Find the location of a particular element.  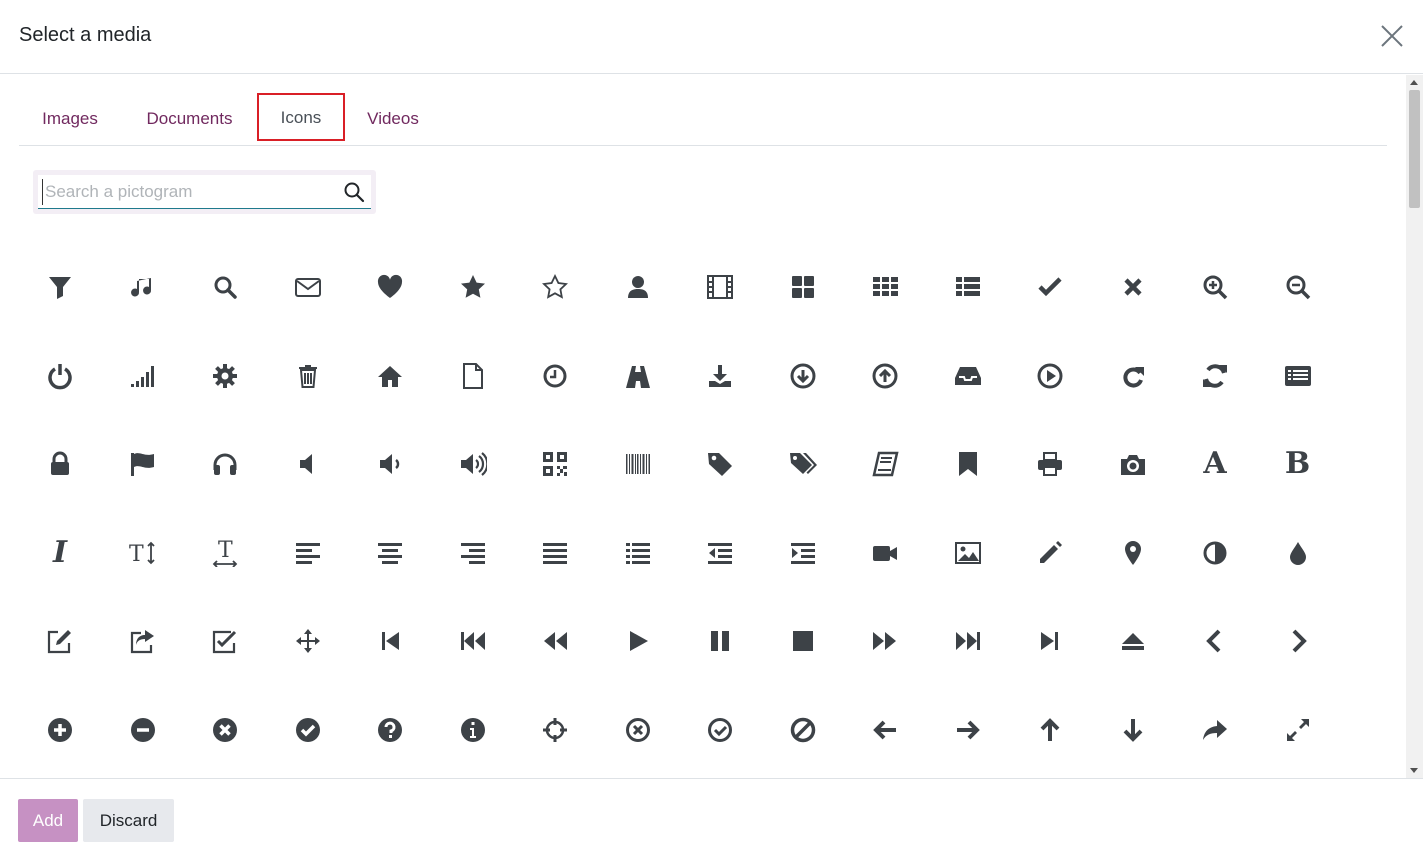

clock-icon is located at coordinates (555, 376).